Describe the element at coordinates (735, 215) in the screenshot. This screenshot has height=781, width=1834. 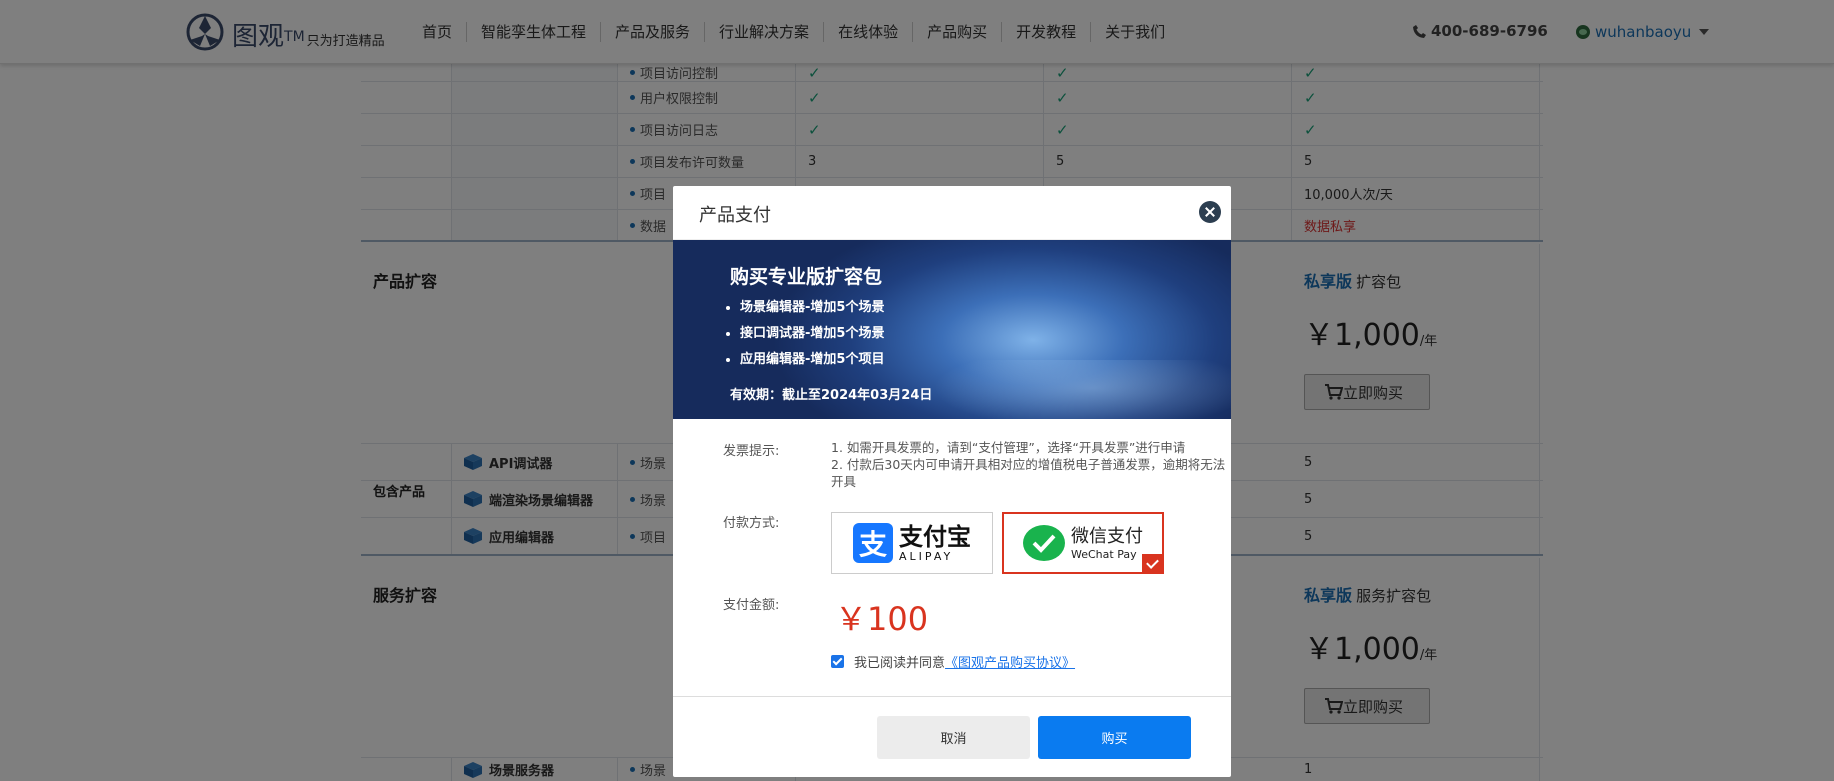
I see `dialog-title: 产品支付` at that location.